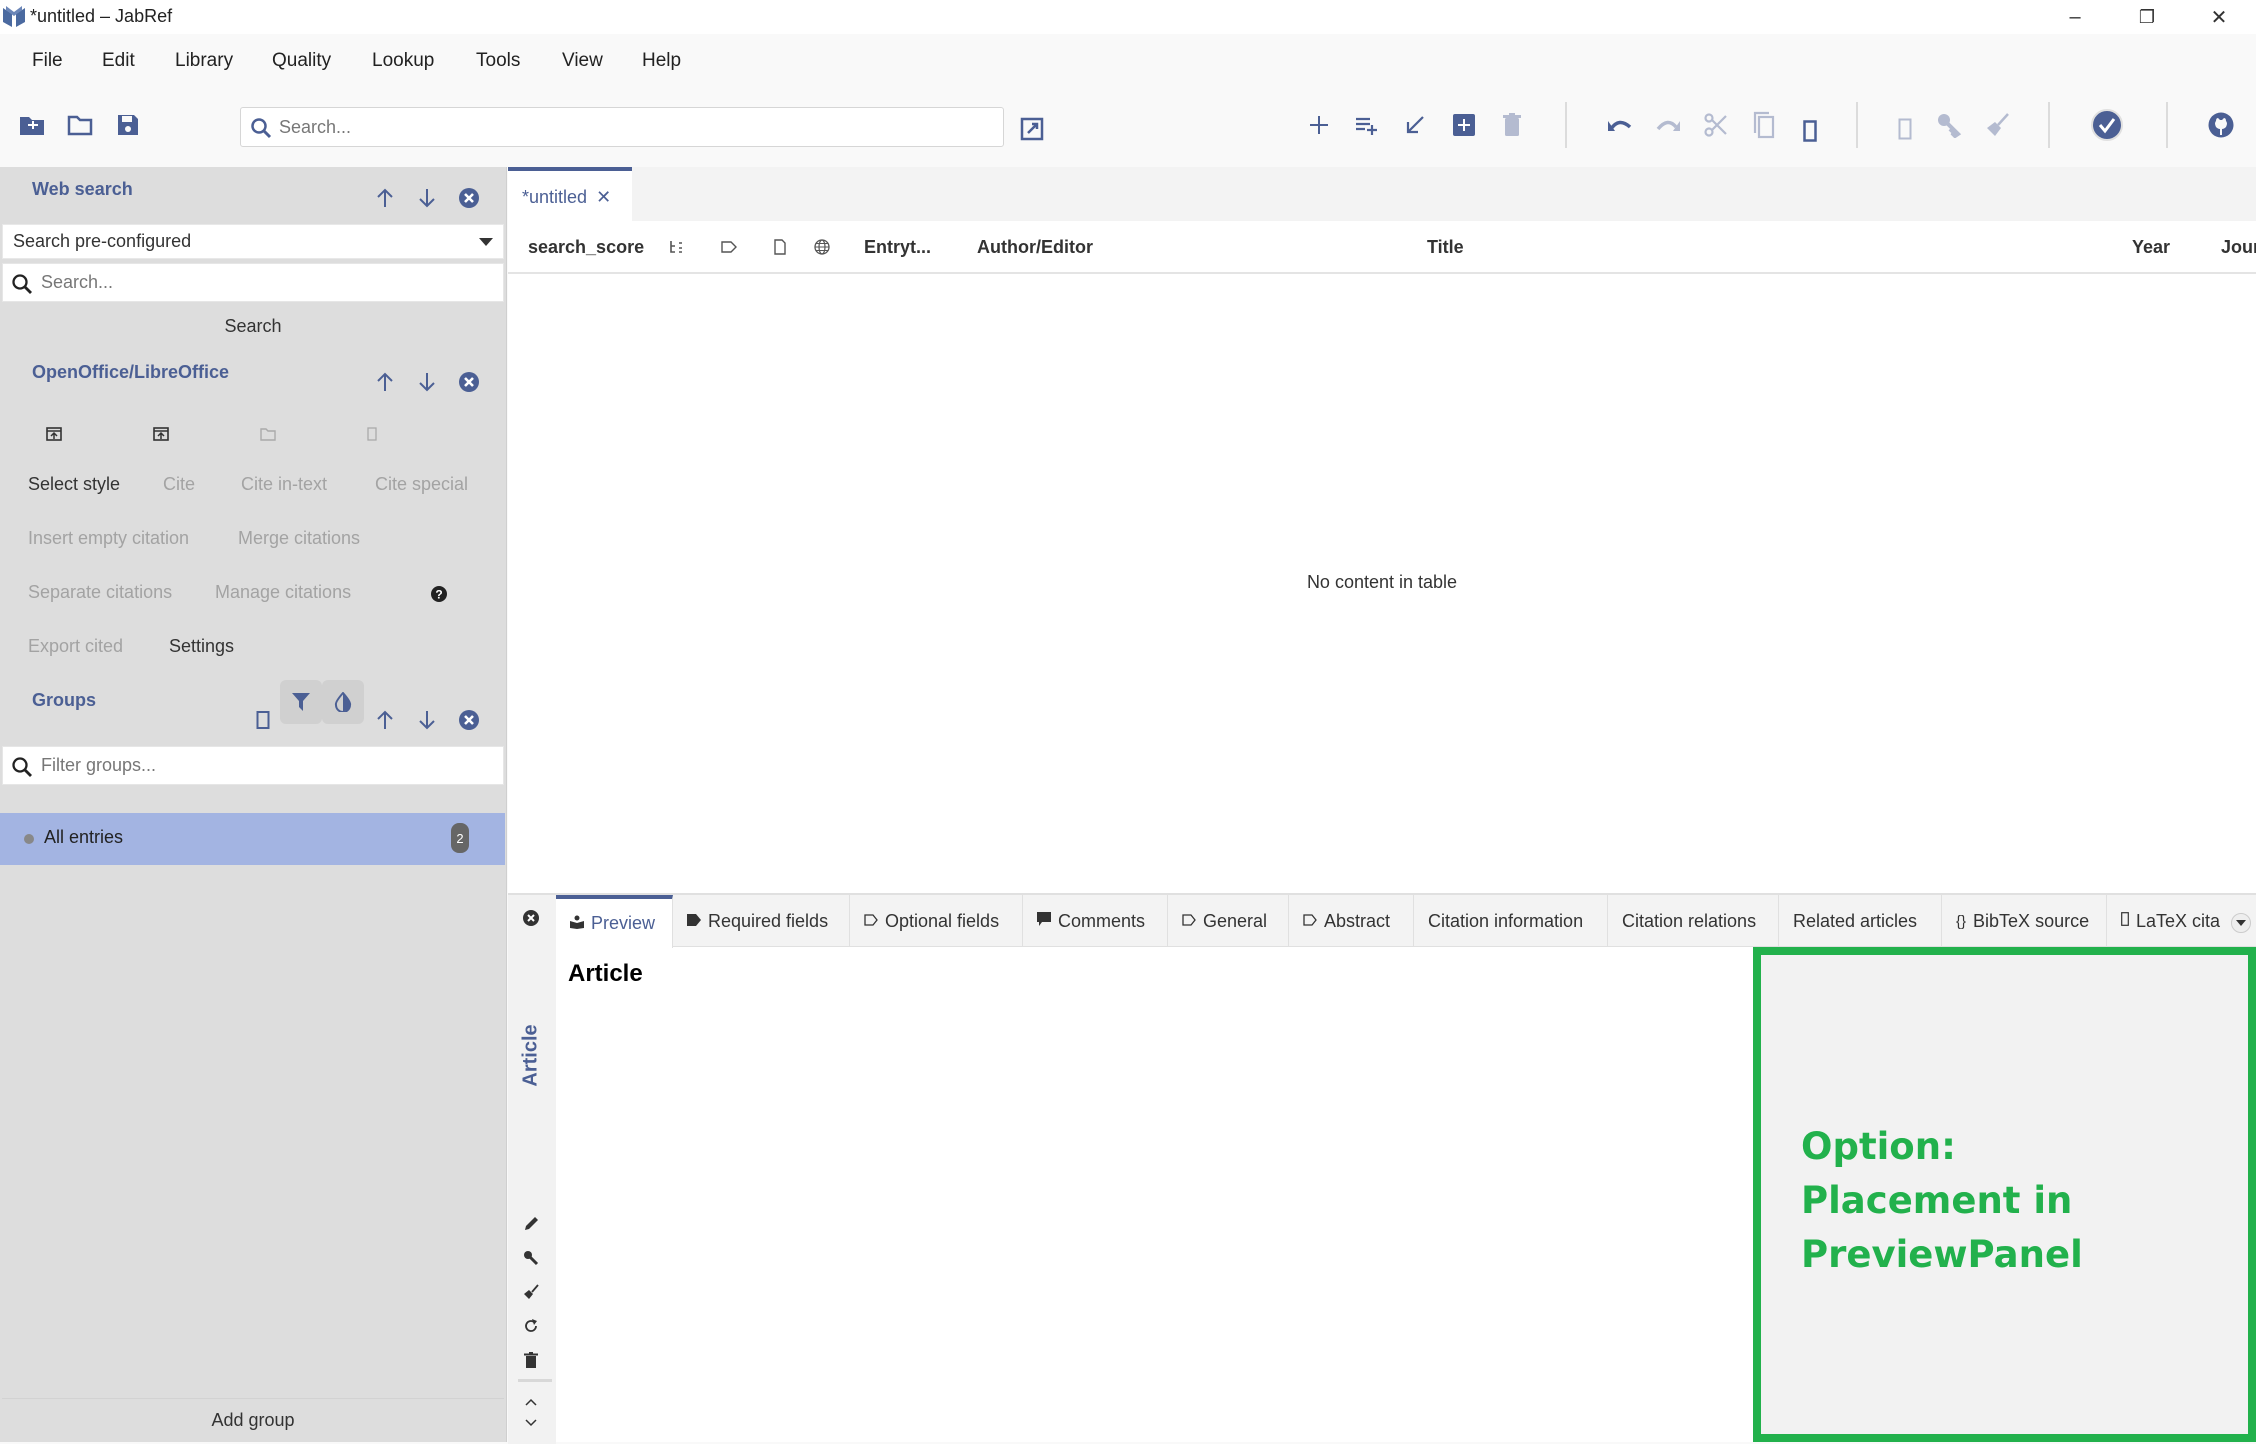 The width and height of the screenshot is (2256, 1444). I want to click on open-library-icon, so click(80, 125).